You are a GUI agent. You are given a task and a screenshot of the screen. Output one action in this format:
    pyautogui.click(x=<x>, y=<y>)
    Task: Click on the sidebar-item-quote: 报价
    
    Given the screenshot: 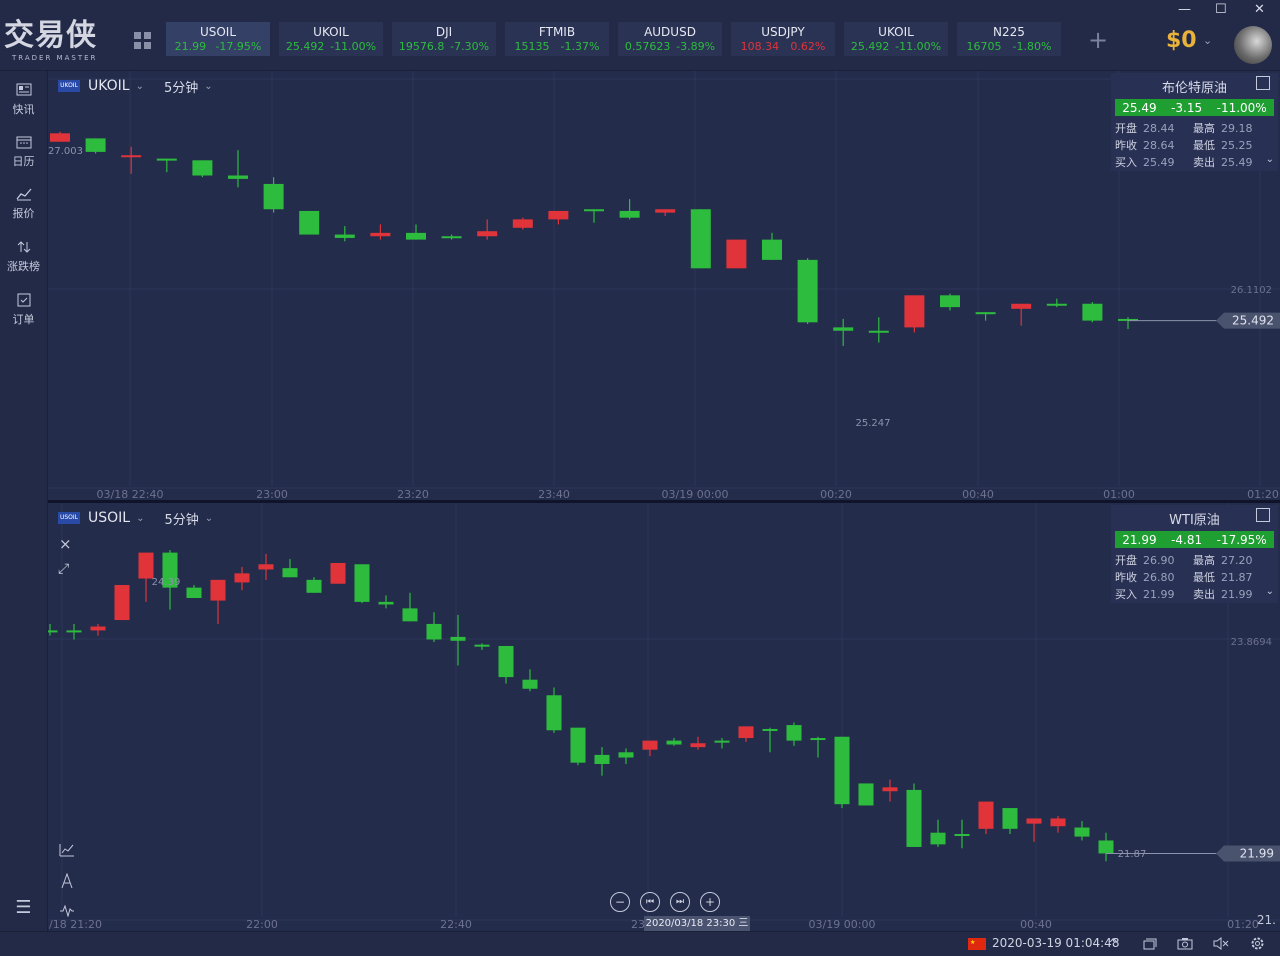 What is the action you would take?
    pyautogui.click(x=23, y=204)
    